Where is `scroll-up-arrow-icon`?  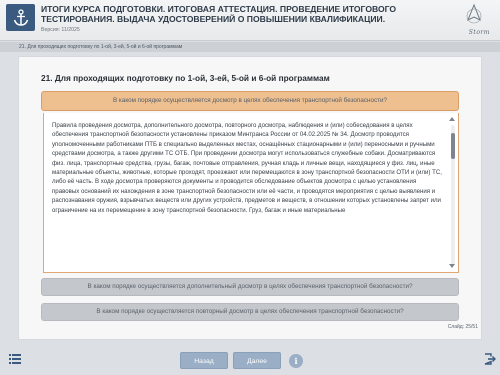 scroll-up-arrow-icon is located at coordinates (452, 119).